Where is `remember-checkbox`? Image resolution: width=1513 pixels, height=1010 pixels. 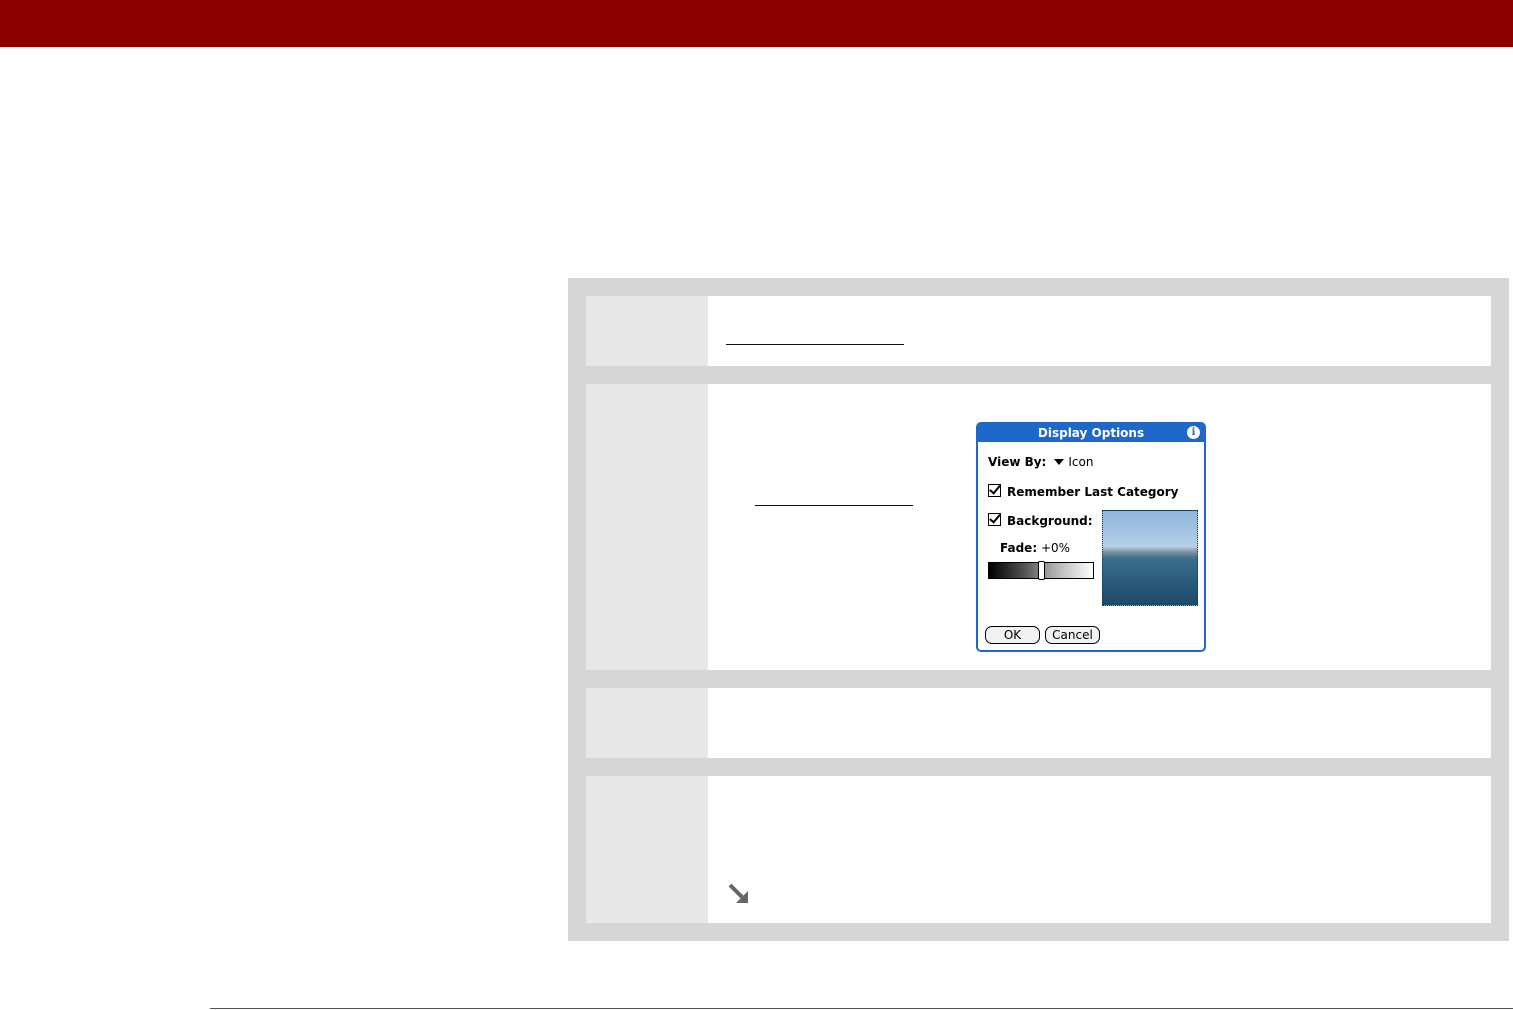 remember-checkbox is located at coordinates (994, 490).